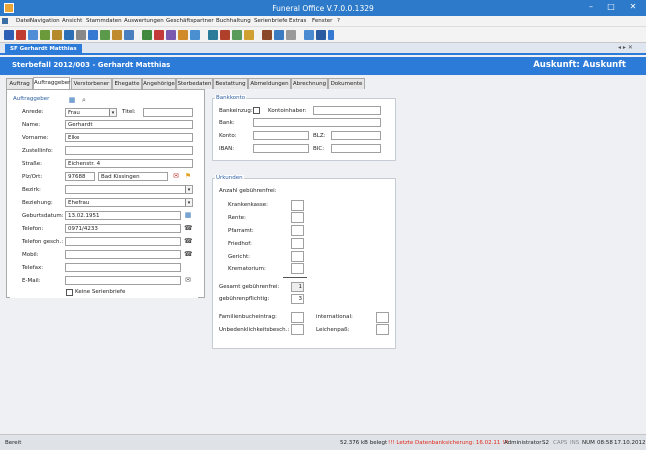 This screenshot has height=450, width=646. What do you see at coordinates (309, 83) in the screenshot?
I see `tab-abrechnung: Abrechnung` at bounding box center [309, 83].